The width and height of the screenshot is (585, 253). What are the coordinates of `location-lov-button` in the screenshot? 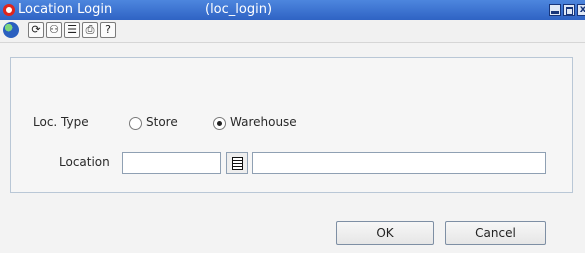 It's located at (237, 163).